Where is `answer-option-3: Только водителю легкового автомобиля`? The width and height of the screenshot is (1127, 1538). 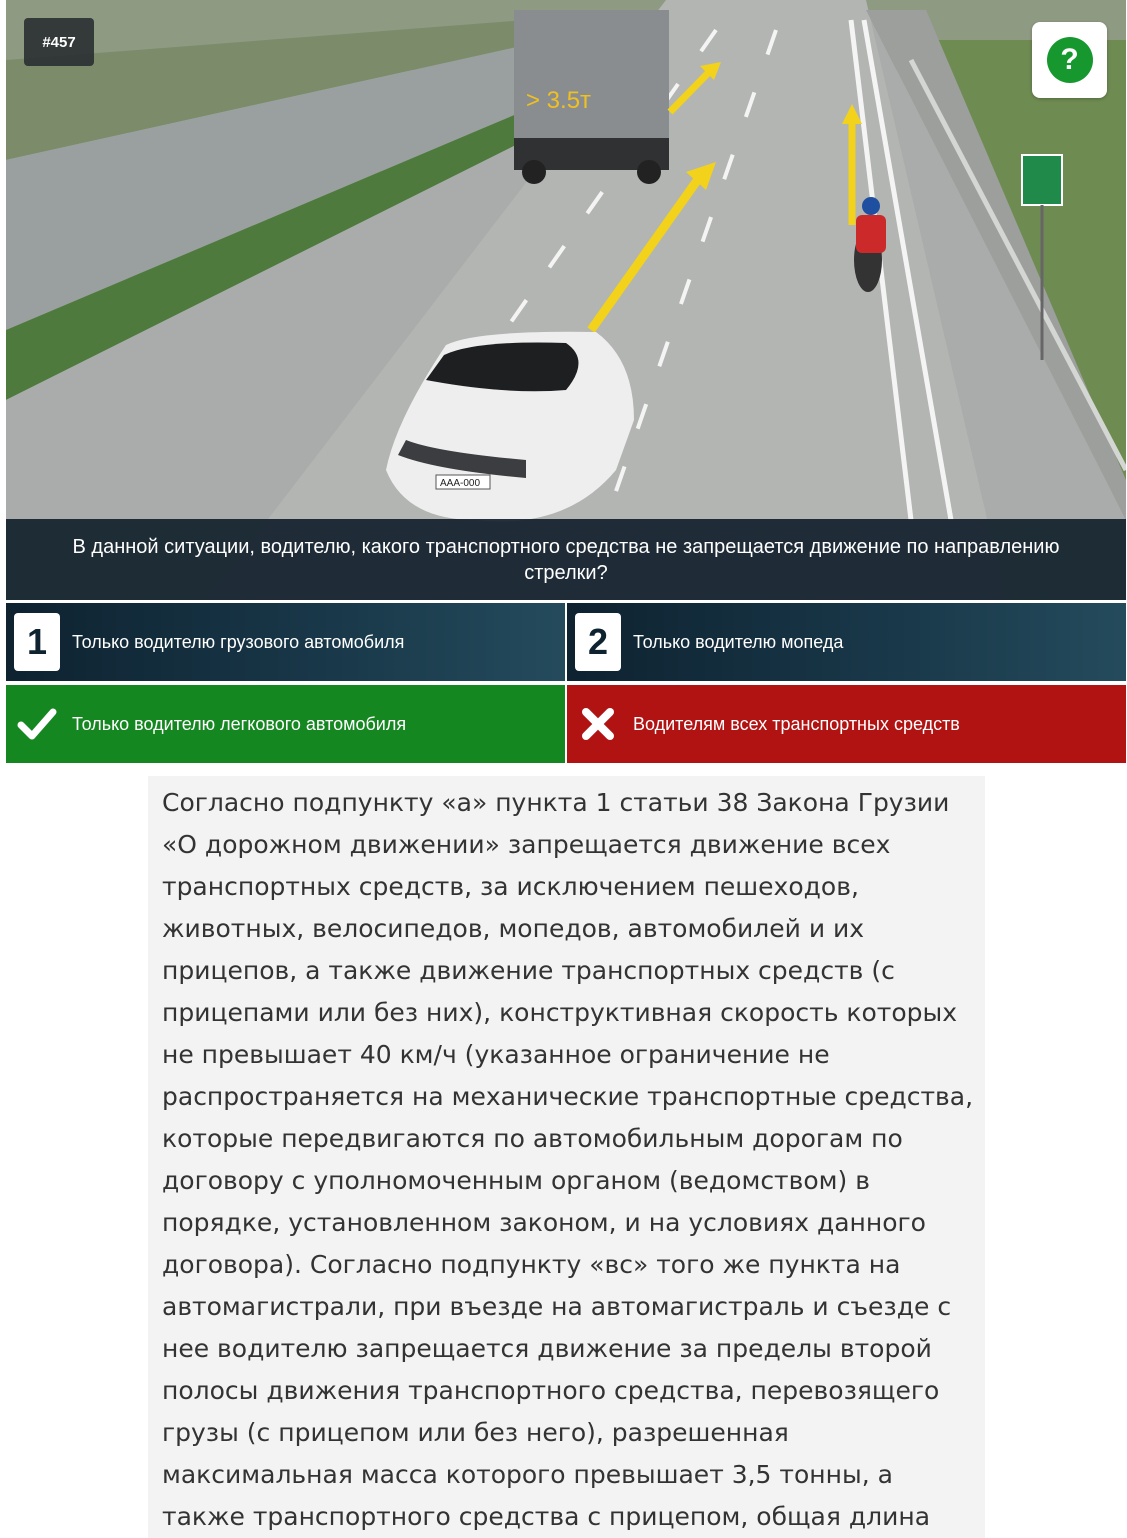
answer-option-3: Только водителю легкового автомобиля is located at coordinates (285, 724).